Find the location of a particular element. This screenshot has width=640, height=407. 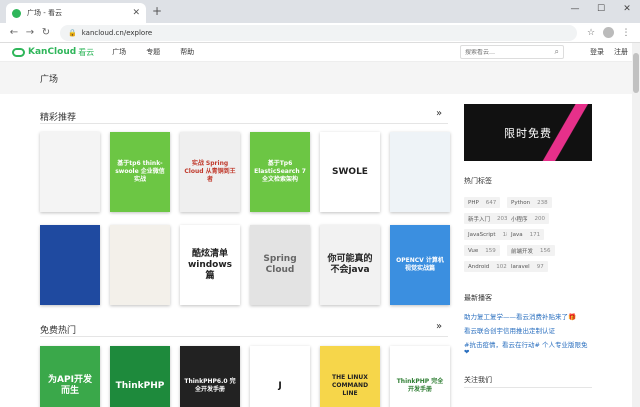

blog-link: 看云联合创宇信用推出定制认证 is located at coordinates (509, 330).